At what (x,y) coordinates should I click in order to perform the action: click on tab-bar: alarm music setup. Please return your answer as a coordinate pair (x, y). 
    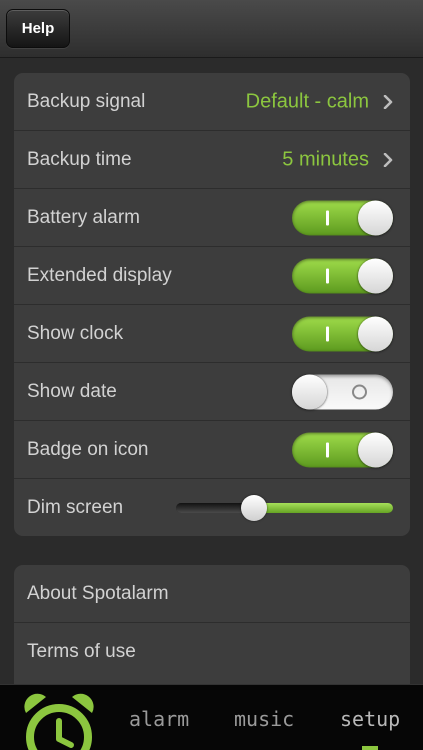
    Looking at the image, I should click on (211, 717).